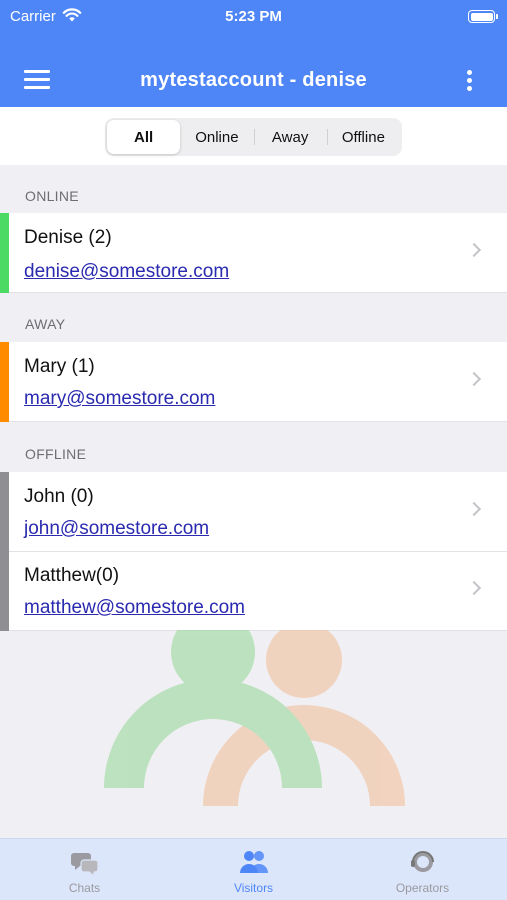  I want to click on tab-chats: Chats, so click(84, 869).